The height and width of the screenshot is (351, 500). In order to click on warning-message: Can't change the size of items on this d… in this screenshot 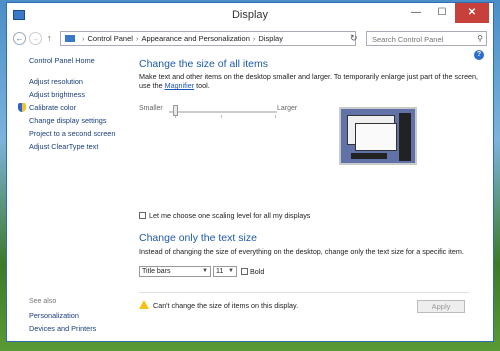, I will do `click(226, 305)`.